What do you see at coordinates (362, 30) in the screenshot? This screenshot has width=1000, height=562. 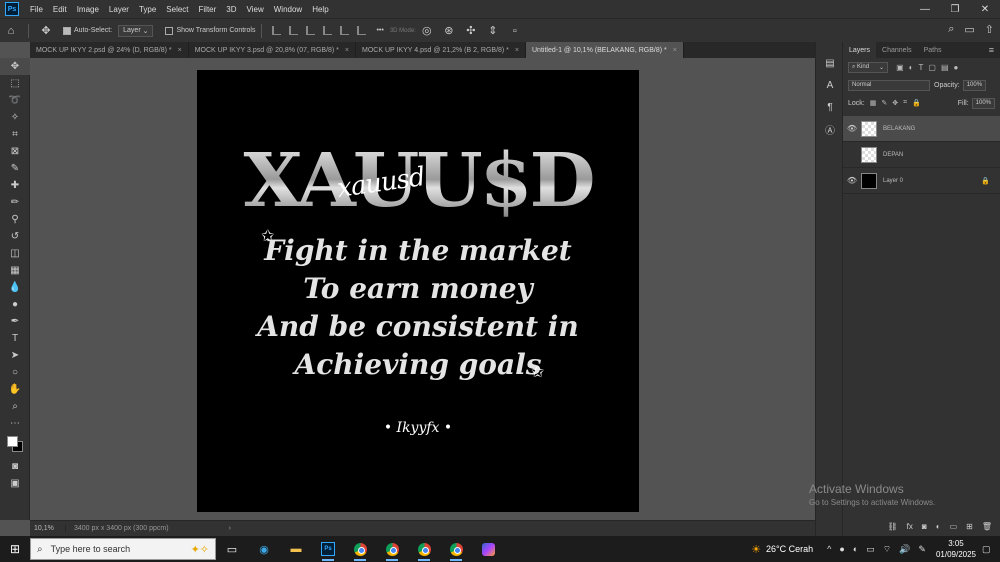 I see `align-right-icon` at bounding box center [362, 30].